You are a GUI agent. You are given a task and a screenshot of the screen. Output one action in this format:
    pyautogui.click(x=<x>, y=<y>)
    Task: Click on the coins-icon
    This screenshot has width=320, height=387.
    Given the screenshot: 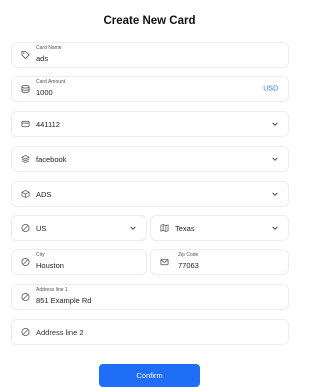 What is the action you would take?
    pyautogui.click(x=25, y=89)
    